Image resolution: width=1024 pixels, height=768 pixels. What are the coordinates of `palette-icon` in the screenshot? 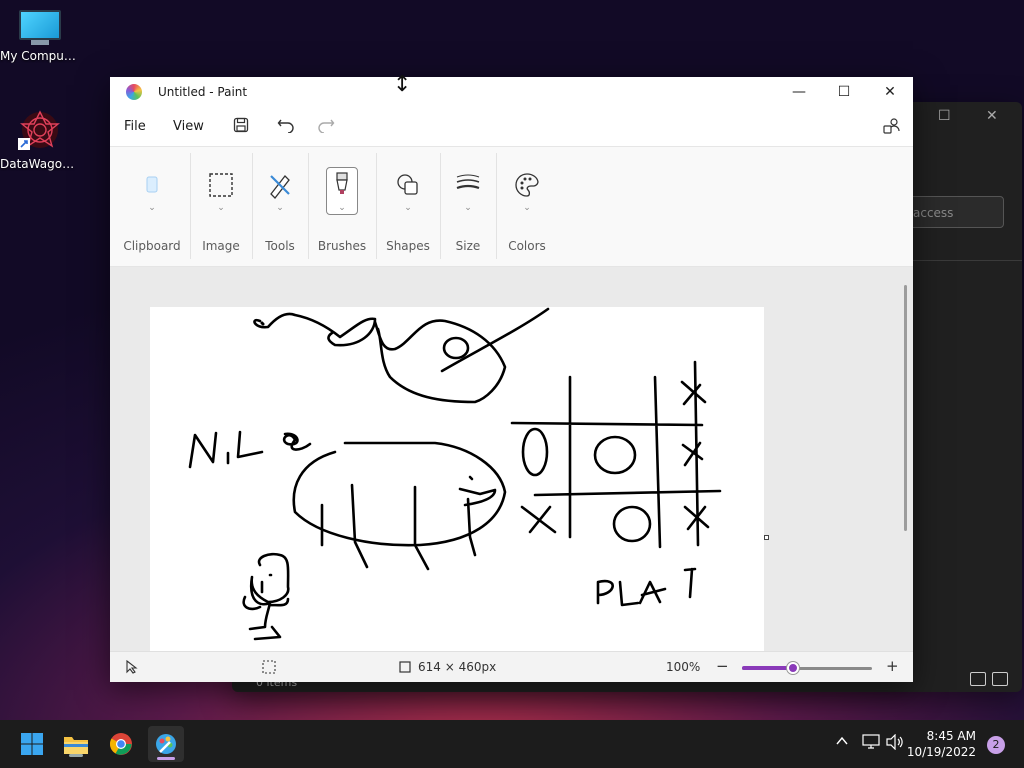 It's located at (527, 185).